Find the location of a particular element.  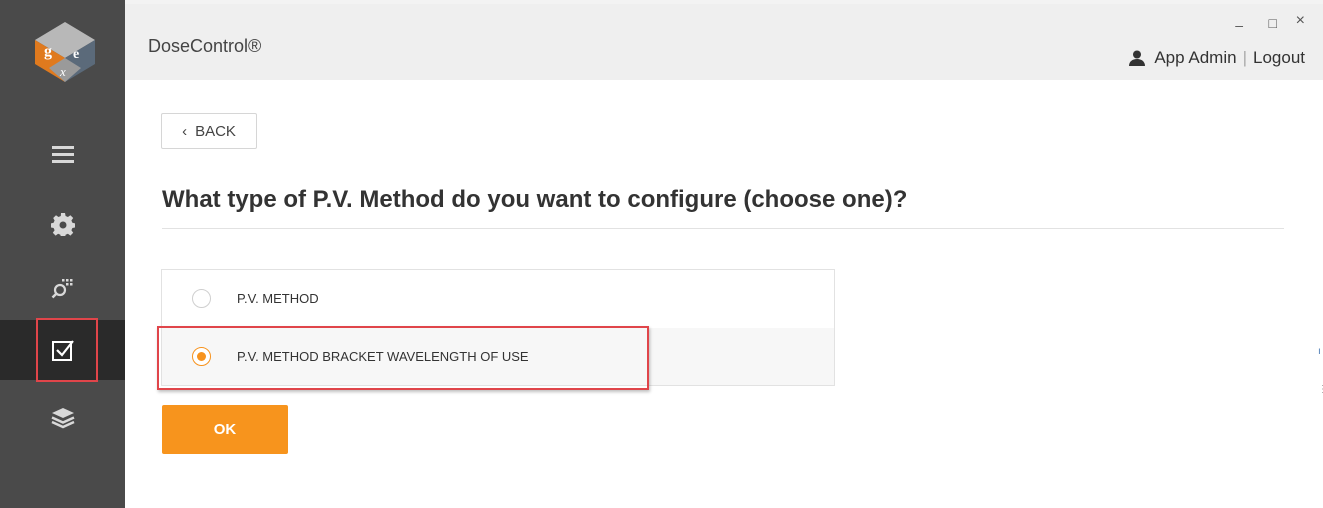

app-title: DoseControl® is located at coordinates (205, 46).